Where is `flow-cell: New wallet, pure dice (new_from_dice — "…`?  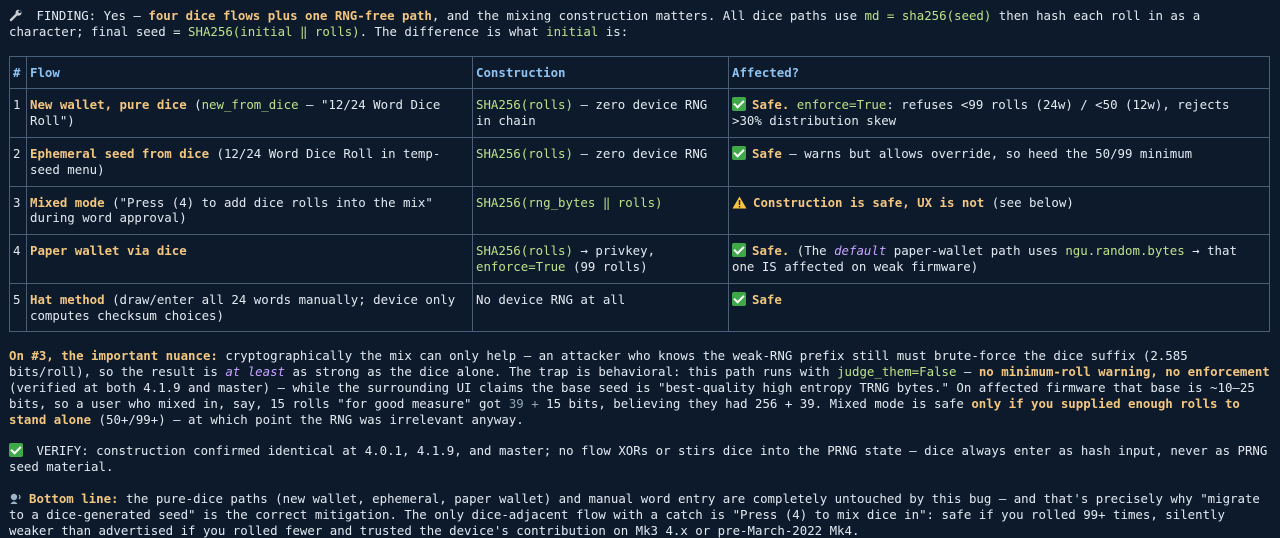
flow-cell: New wallet, pure dice (new_from_dice — "… is located at coordinates (249, 113).